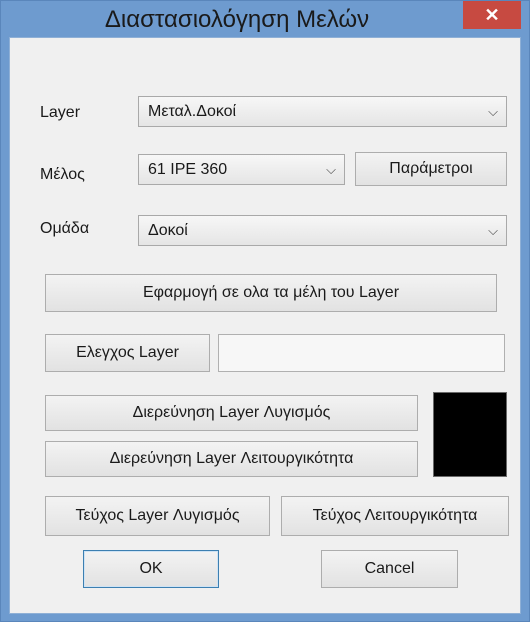 The image size is (530, 622). I want to click on investigate-layer-failure-label: Διερεύνηση Layer Λυγισμός, so click(231, 412).